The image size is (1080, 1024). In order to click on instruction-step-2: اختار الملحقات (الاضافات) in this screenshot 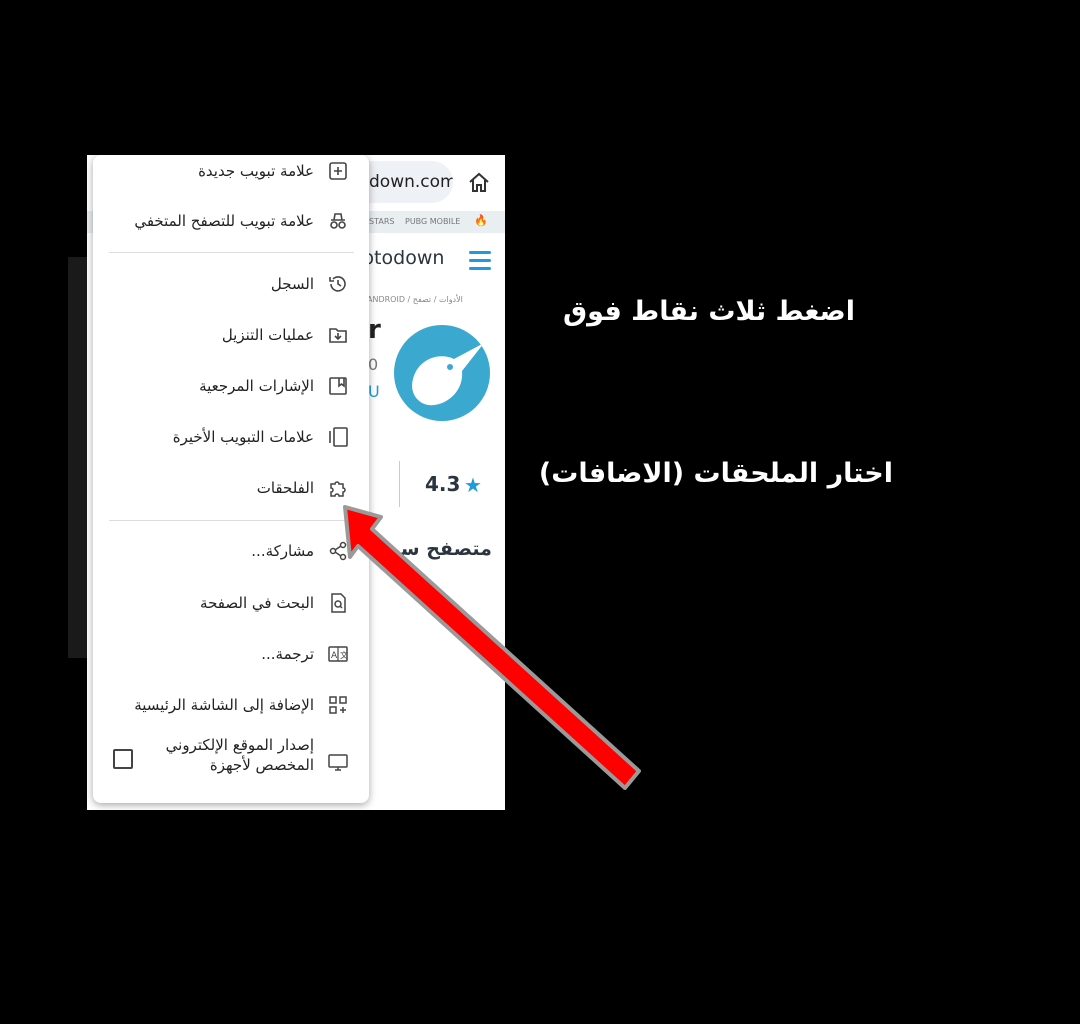, I will do `click(715, 473)`.